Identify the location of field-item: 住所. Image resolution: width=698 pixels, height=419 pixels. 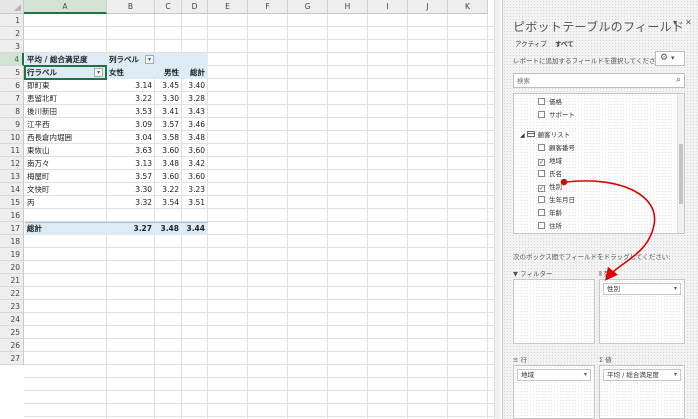
(550, 226).